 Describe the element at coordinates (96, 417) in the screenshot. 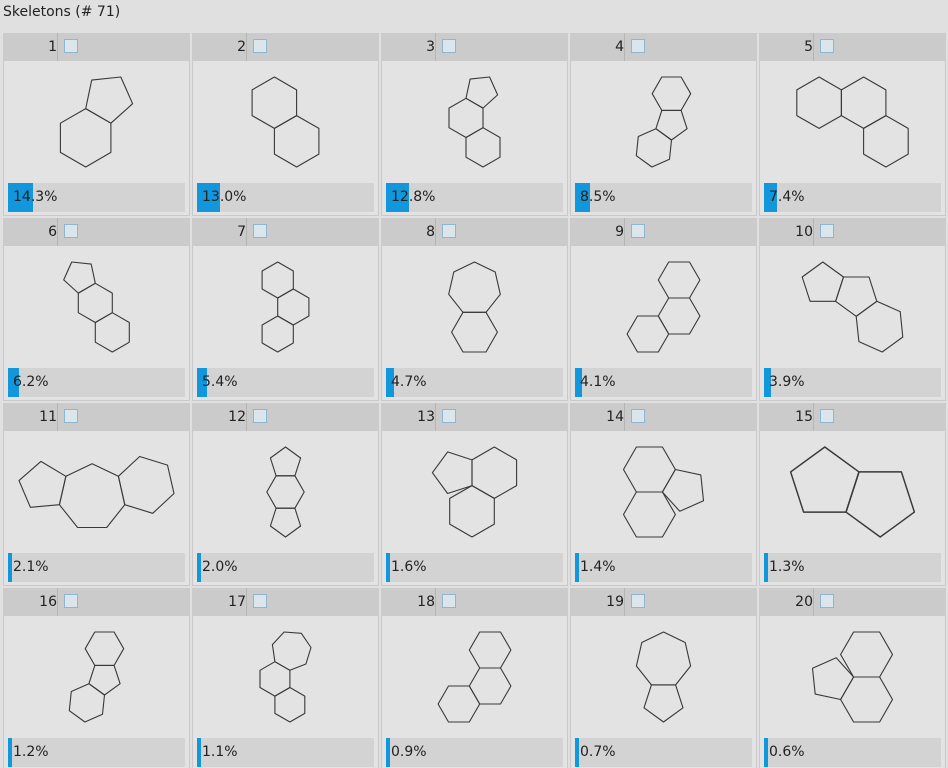

I see `skeleton-cell-header: 11` at that location.